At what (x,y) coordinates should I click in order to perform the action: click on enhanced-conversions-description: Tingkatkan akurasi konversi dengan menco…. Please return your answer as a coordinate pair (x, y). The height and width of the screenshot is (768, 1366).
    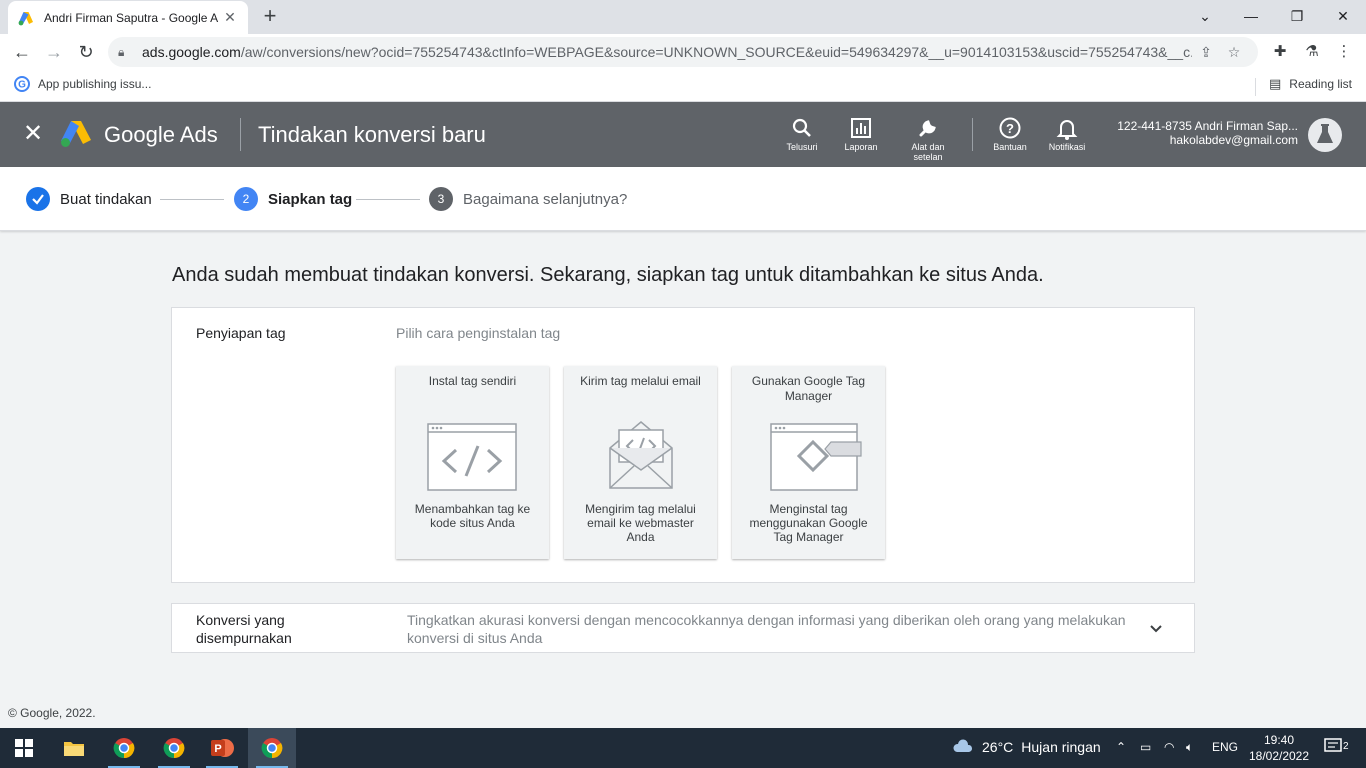
    Looking at the image, I should click on (766, 629).